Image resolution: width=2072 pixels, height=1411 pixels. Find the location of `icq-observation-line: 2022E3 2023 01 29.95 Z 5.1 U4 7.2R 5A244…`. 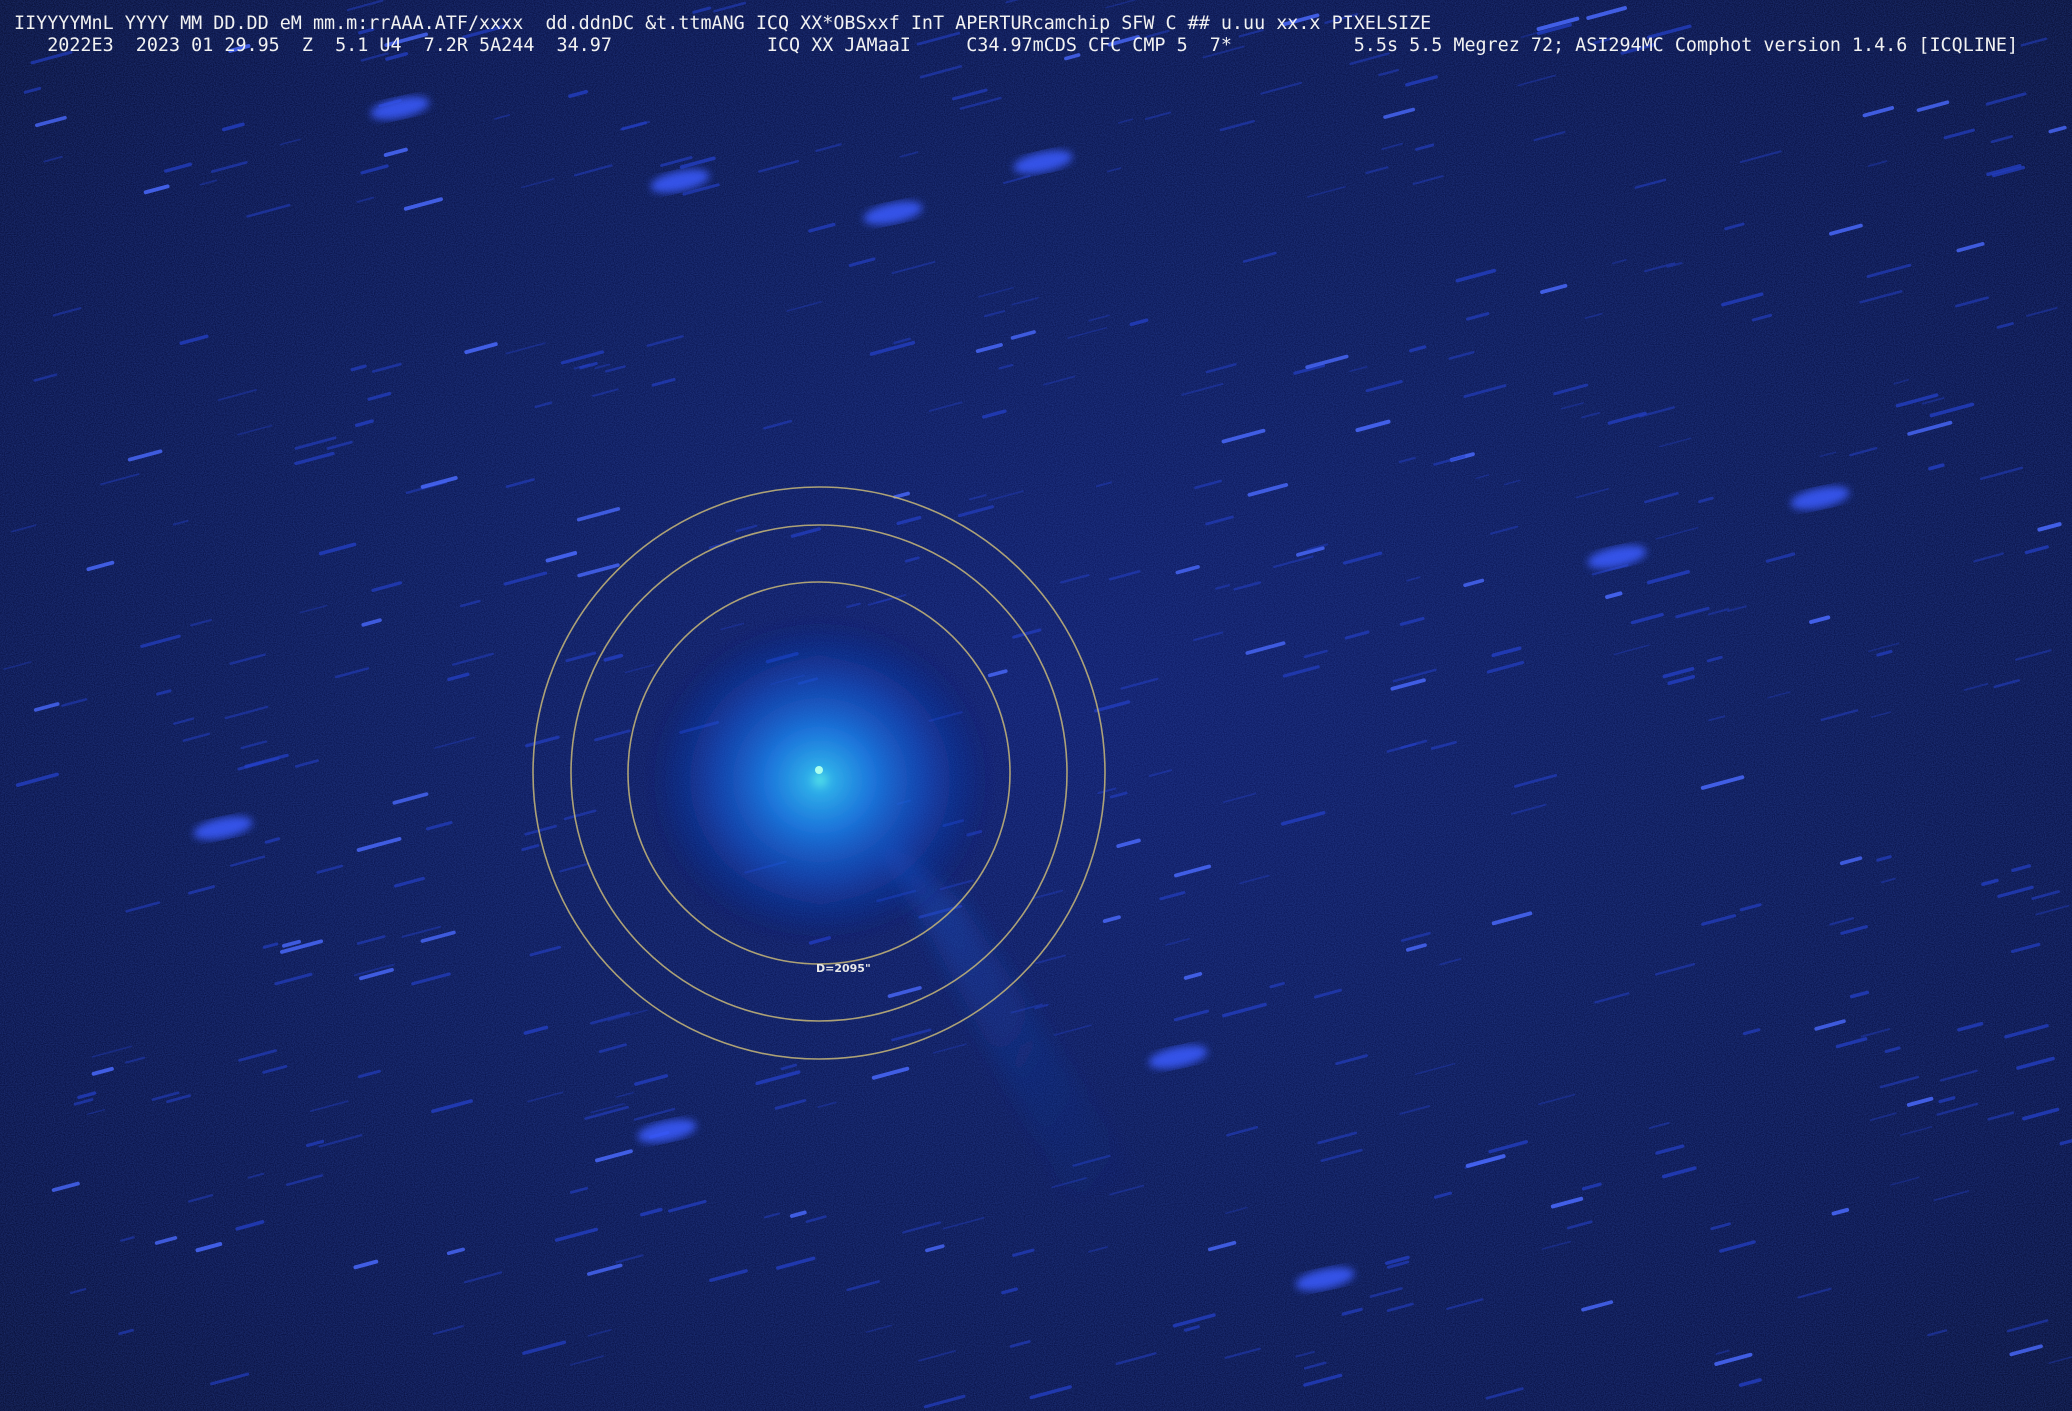

icq-observation-line: 2022E3 2023 01 29.95 Z 5.1 U4 7.2R 5A244… is located at coordinates (1016, 45).